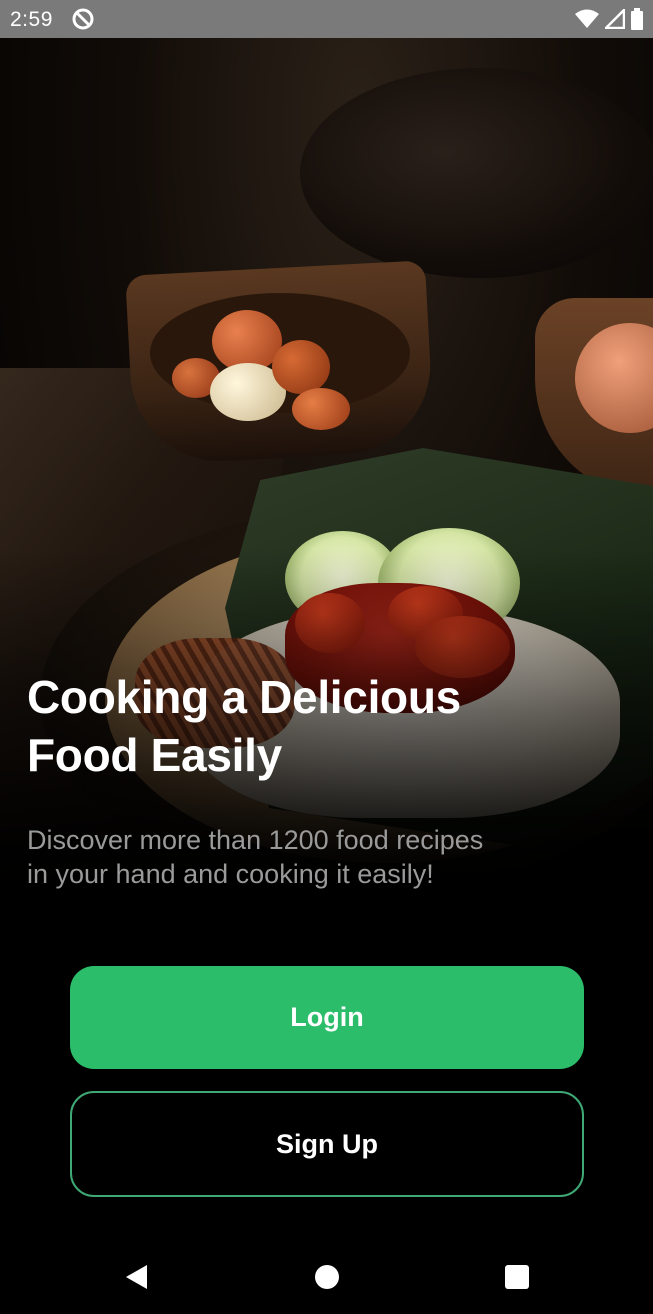 The width and height of the screenshot is (653, 1314). I want to click on headline-line: Cooking a Delicious, so click(244, 697).